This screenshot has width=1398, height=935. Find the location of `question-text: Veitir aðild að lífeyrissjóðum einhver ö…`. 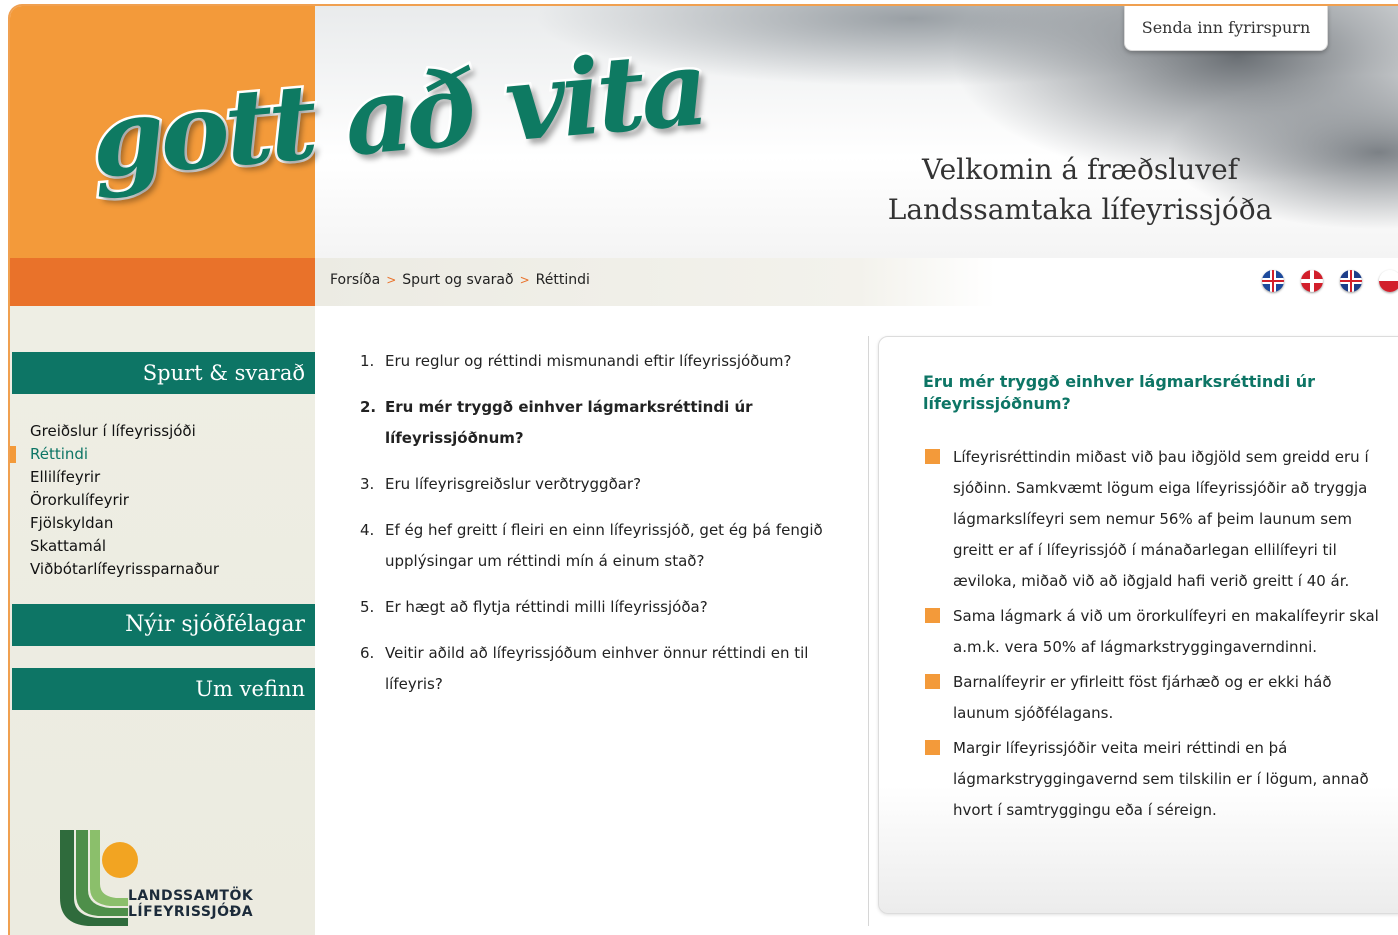

question-text: Veitir aðild að lífeyrissjóðum einhver ö… is located at coordinates (597, 668).